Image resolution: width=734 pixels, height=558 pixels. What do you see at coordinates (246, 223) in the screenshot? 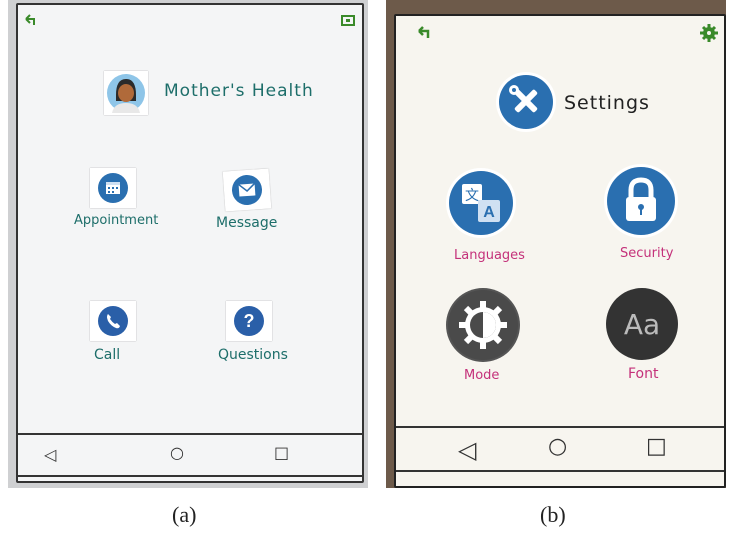
I see `message-label: Message` at bounding box center [246, 223].